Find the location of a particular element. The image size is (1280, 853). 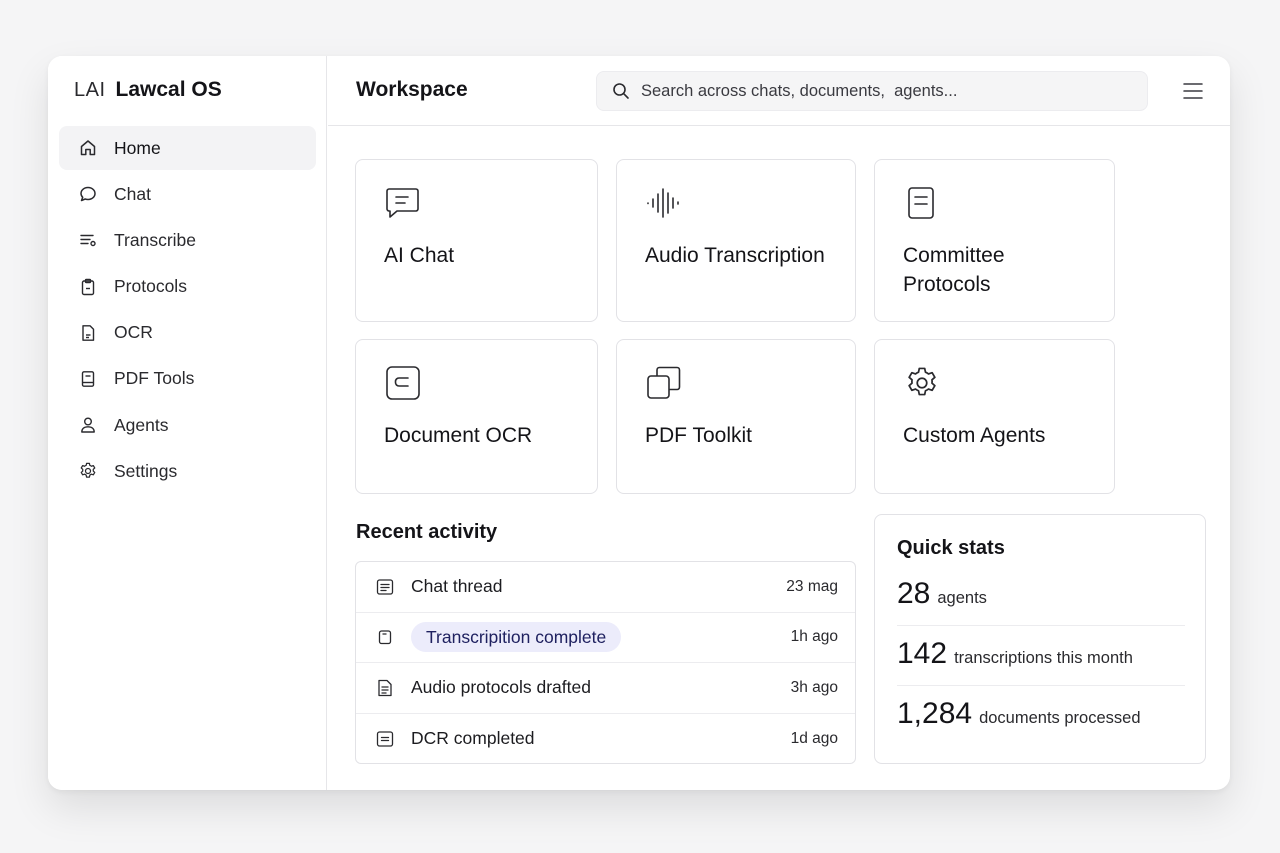

stat-transcriptions: 142 transcriptions this month is located at coordinates (1041, 654).